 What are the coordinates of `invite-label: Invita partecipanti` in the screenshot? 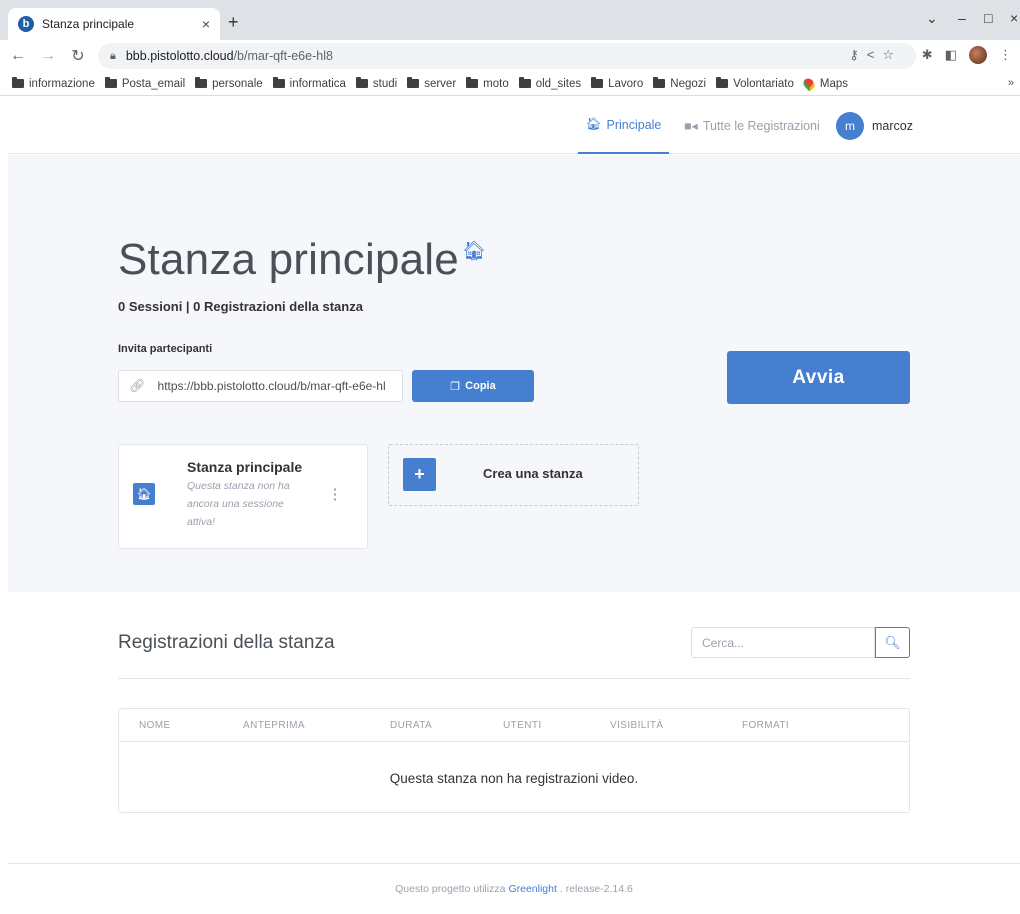 It's located at (165, 349).